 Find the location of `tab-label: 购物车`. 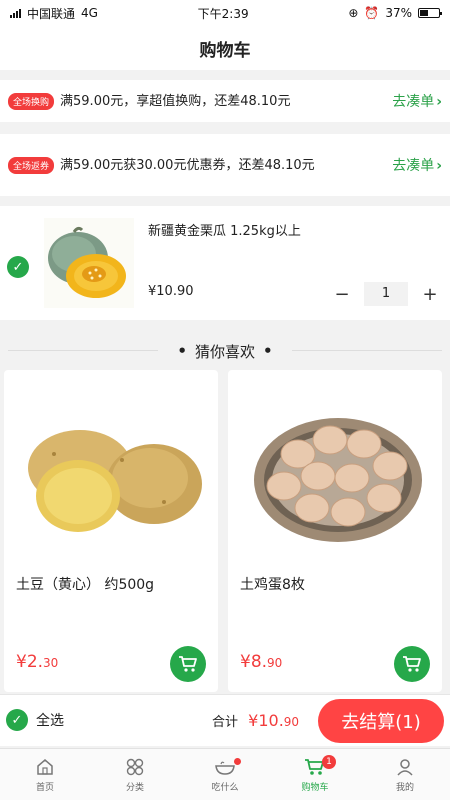

tab-label: 购物车 is located at coordinates (315, 788).